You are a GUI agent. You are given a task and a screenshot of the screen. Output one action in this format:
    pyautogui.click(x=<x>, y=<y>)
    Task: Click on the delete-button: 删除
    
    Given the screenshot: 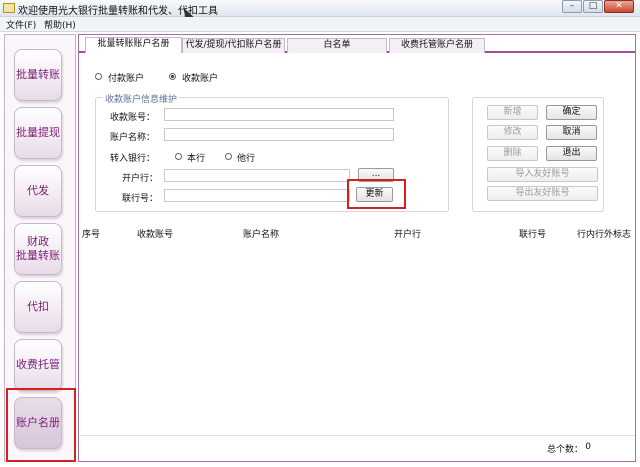 What is the action you would take?
    pyautogui.click(x=512, y=153)
    